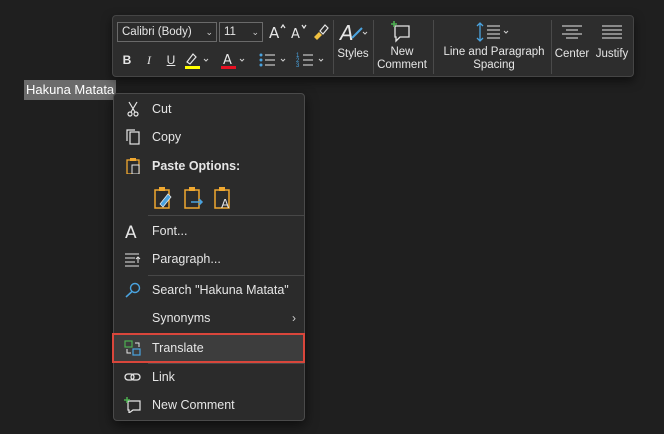  I want to click on menu-item-label: Paste Options:, so click(196, 166).